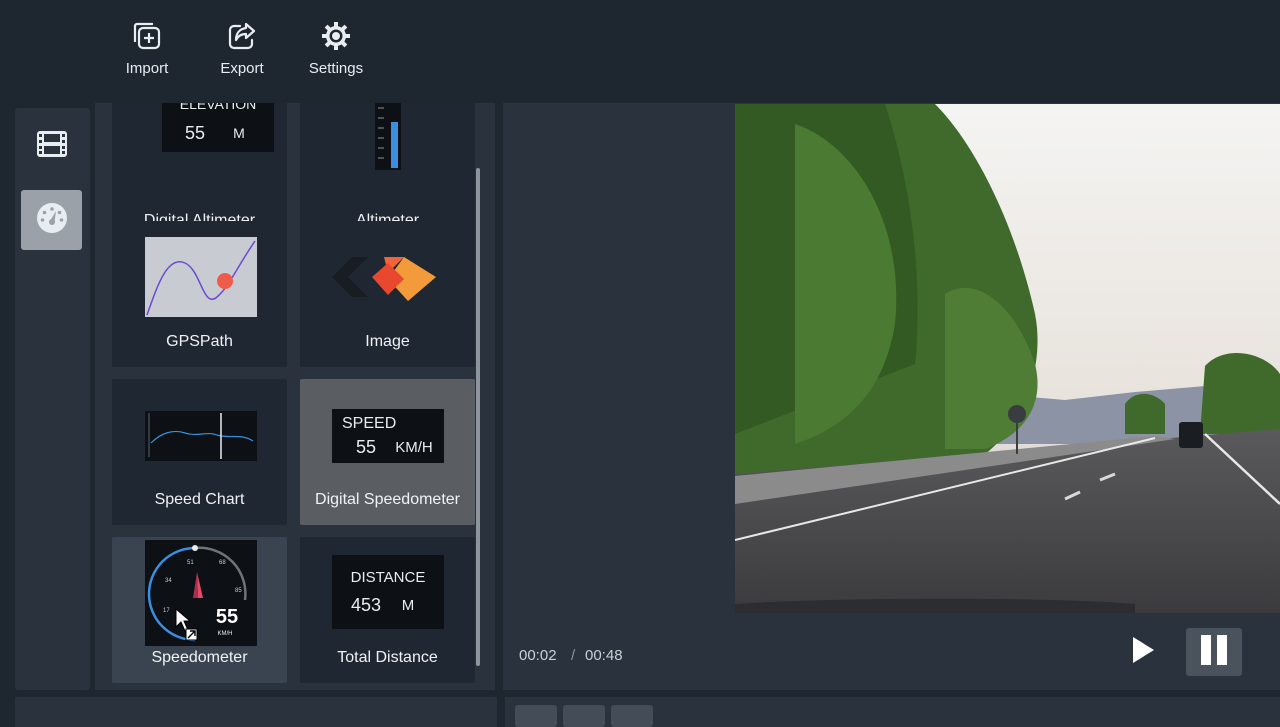  I want to click on play-icon, so click(1143, 652).